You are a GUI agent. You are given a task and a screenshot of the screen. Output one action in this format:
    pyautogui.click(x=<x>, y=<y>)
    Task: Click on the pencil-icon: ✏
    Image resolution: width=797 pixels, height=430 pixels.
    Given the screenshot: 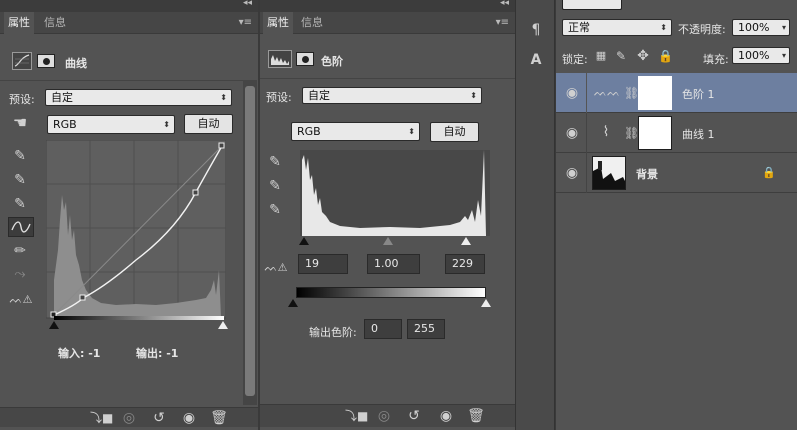 What is the action you would take?
    pyautogui.click(x=20, y=251)
    